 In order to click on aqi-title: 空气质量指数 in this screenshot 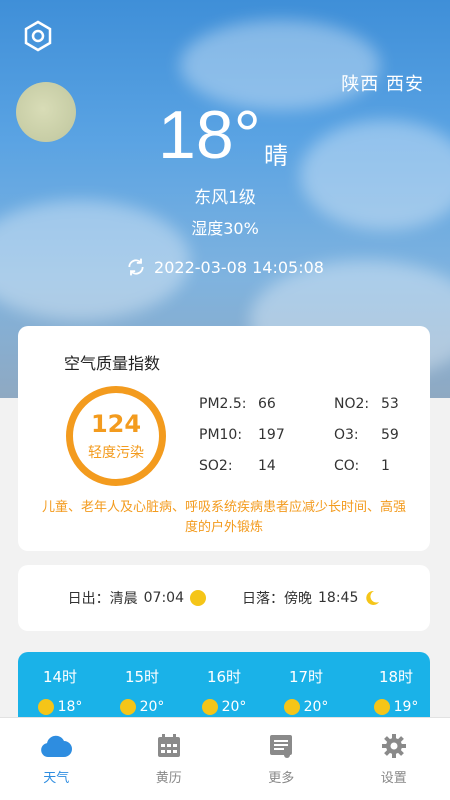, I will do `click(112, 363)`.